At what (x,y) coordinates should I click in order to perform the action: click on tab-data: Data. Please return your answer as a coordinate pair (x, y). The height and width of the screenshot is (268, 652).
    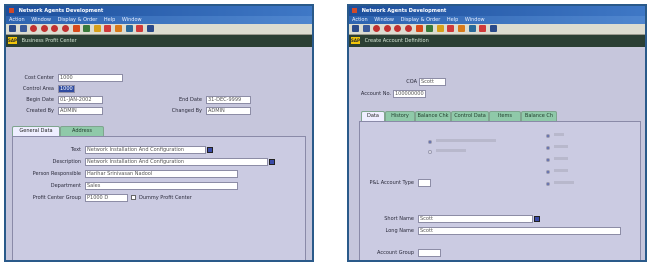
    Looking at the image, I should click on (373, 116).